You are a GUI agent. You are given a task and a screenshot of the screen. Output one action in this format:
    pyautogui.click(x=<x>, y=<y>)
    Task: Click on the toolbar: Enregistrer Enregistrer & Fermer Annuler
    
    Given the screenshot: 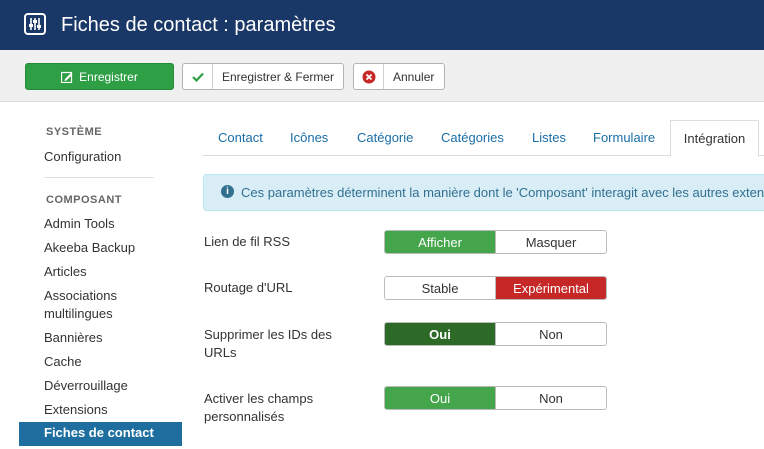 What is the action you would take?
    pyautogui.click(x=382, y=76)
    